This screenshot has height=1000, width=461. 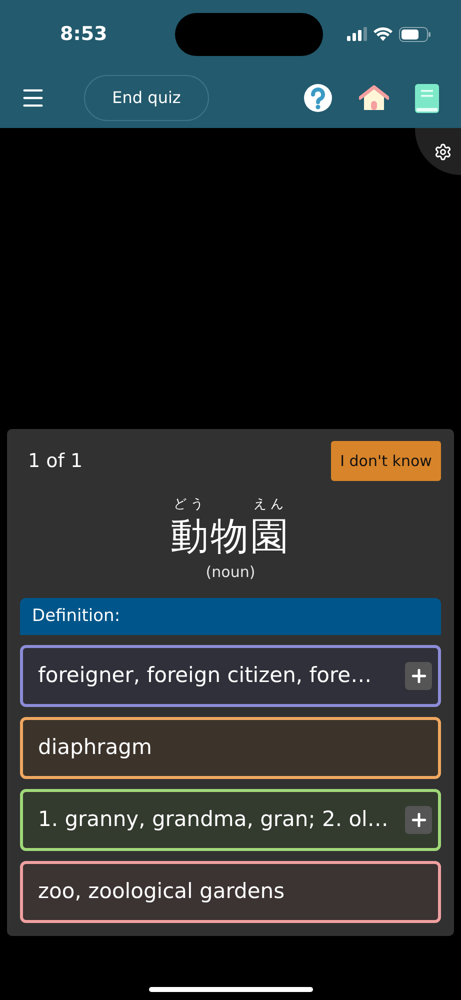 What do you see at coordinates (357, 34) in the screenshot?
I see `signal-icon` at bounding box center [357, 34].